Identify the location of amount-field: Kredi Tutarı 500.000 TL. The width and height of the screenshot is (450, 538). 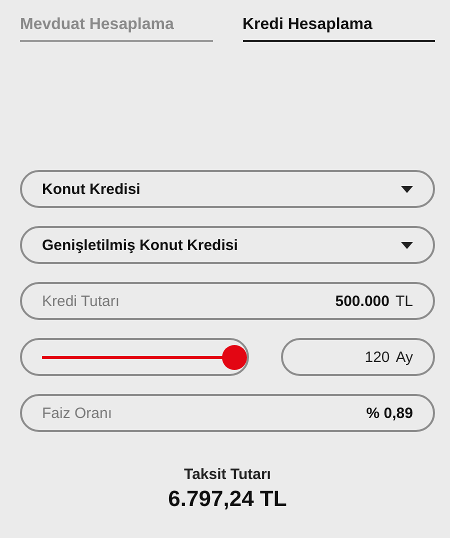
(227, 301).